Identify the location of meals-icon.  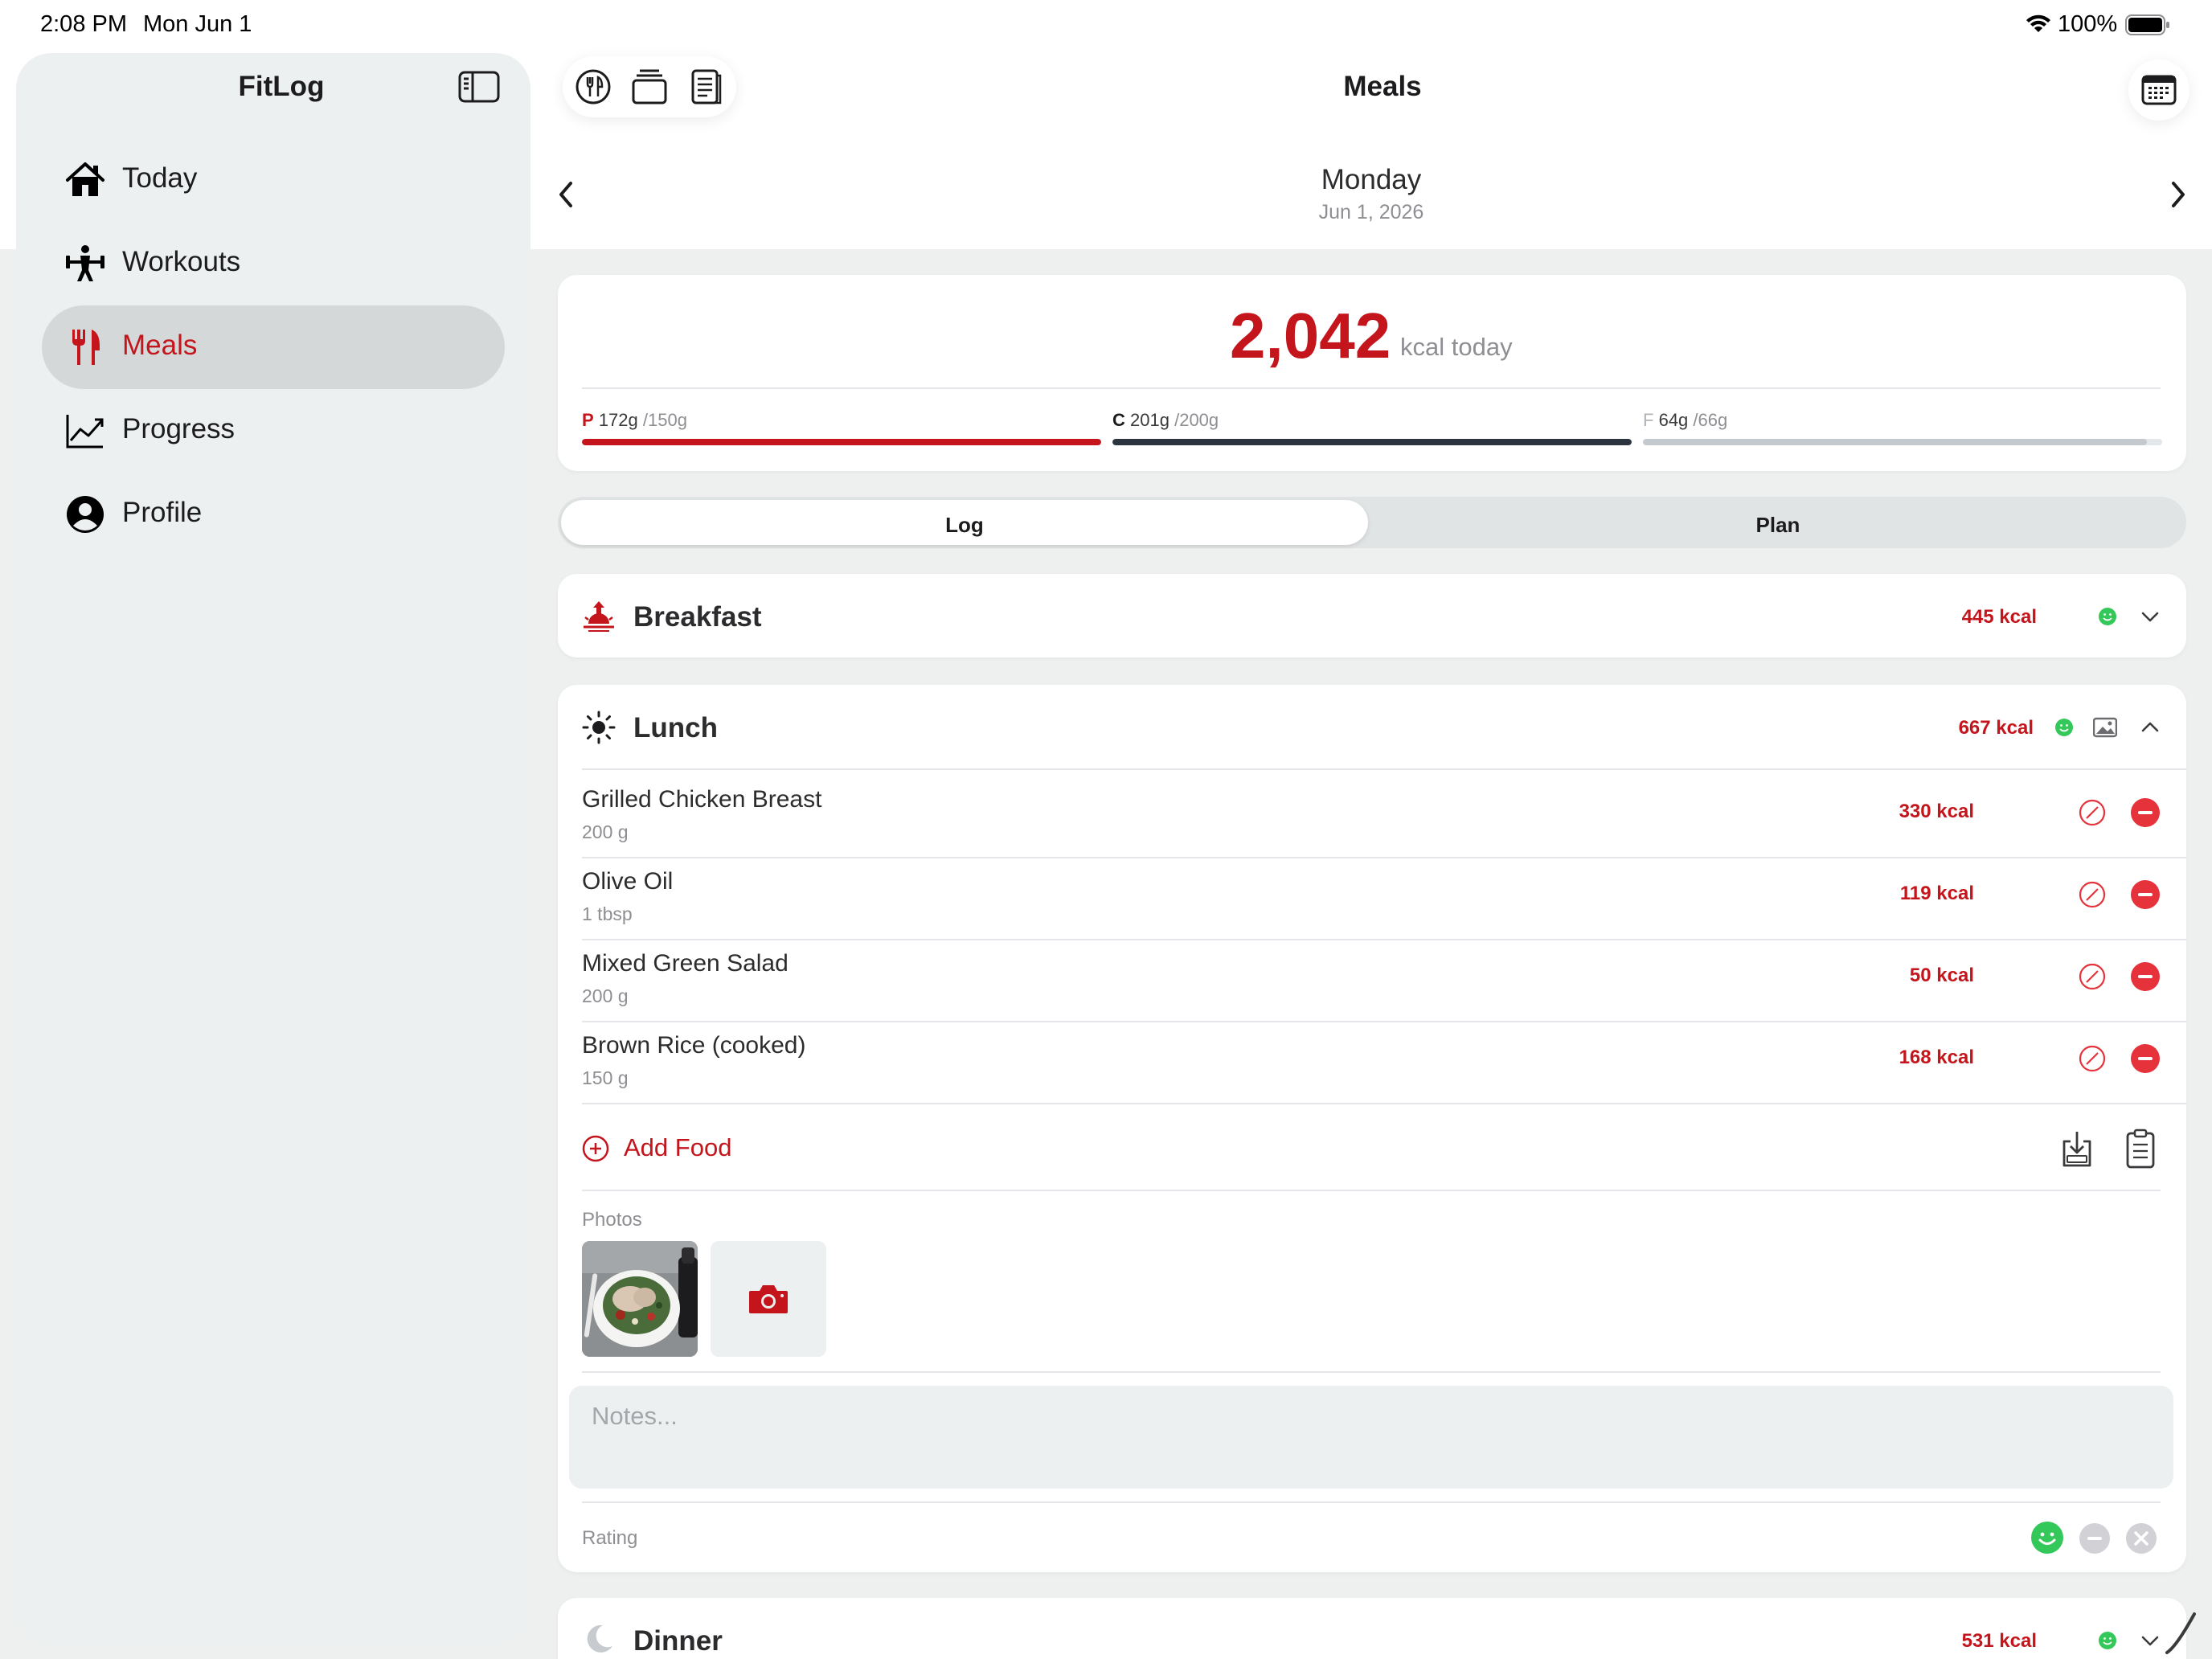
(593, 87).